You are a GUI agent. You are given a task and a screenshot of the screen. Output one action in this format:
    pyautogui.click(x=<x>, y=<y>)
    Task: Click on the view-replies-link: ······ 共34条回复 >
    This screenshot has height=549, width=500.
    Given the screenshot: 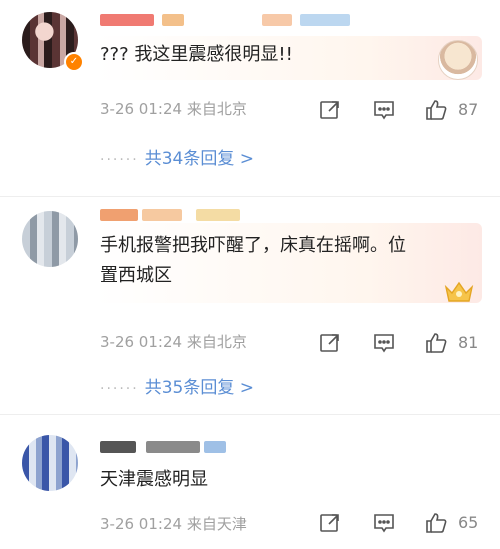 What is the action you would take?
    pyautogui.click(x=177, y=156)
    